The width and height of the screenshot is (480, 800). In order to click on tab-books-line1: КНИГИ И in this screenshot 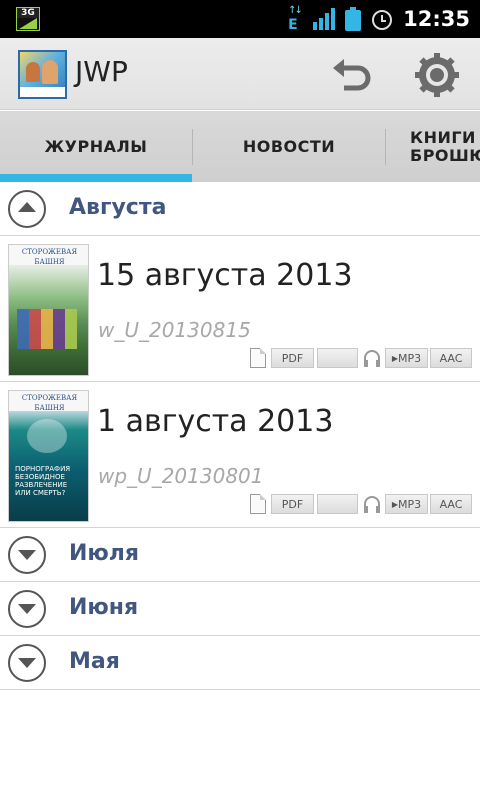, I will do `click(445, 137)`.